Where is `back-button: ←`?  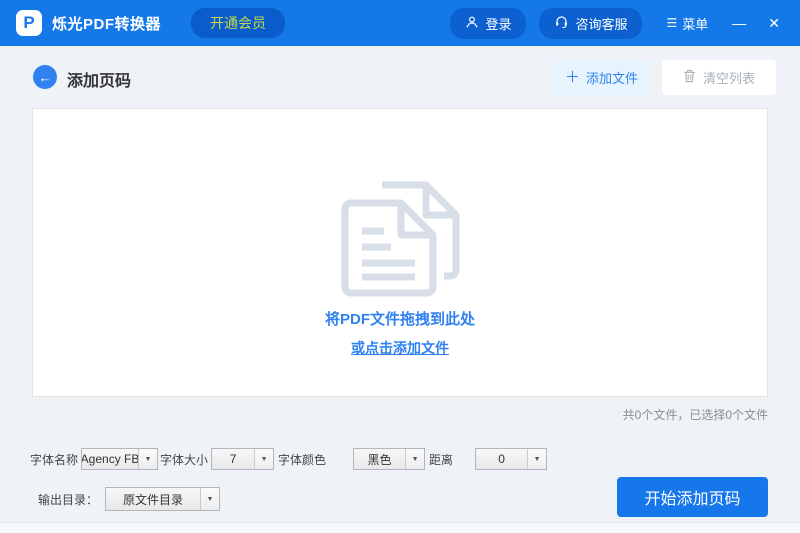 back-button: ← is located at coordinates (45, 77).